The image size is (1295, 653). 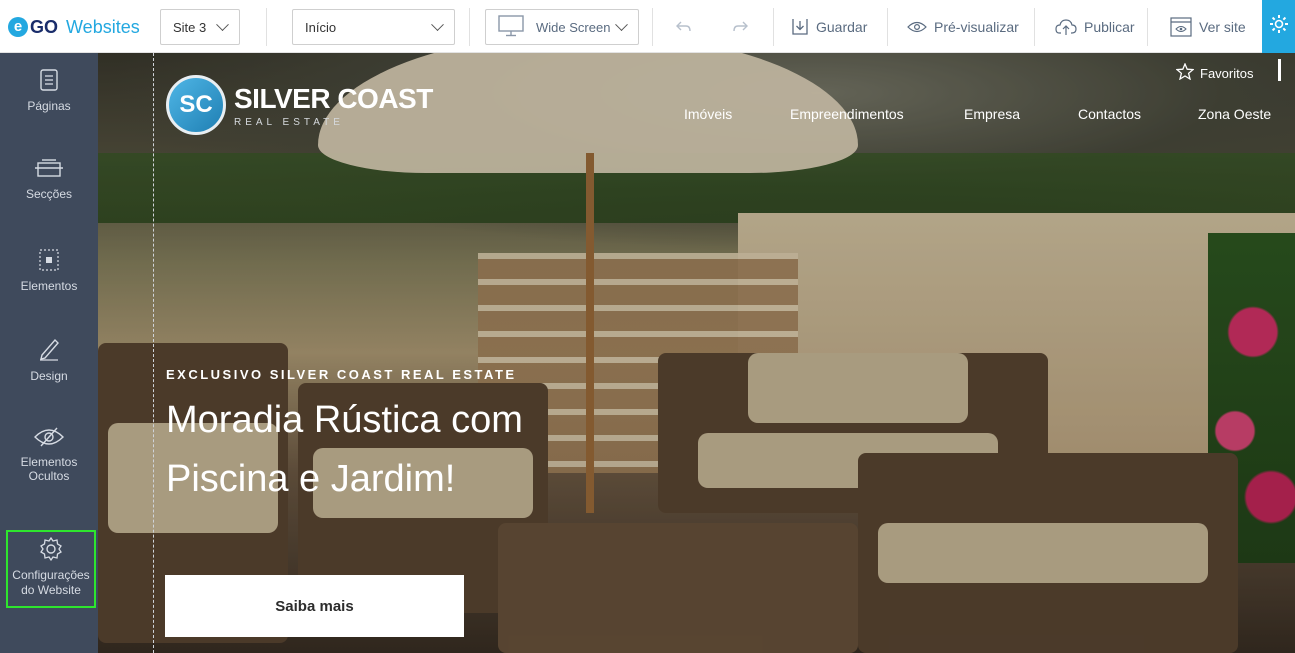 I want to click on view-site-button: Ver site, so click(x=1208, y=26).